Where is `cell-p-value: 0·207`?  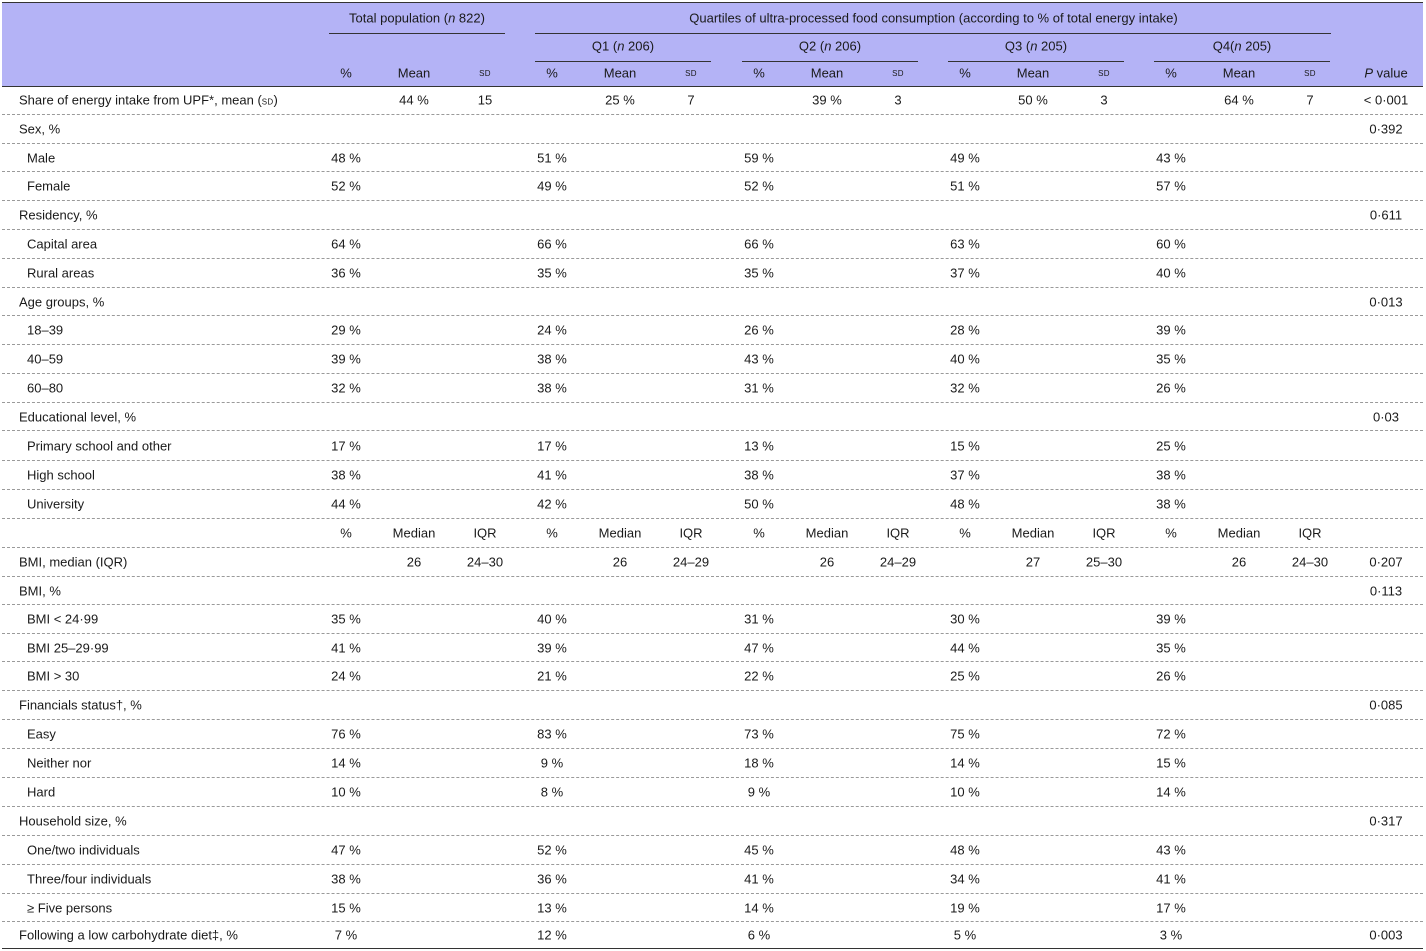 cell-p-value: 0·207 is located at coordinates (1386, 562).